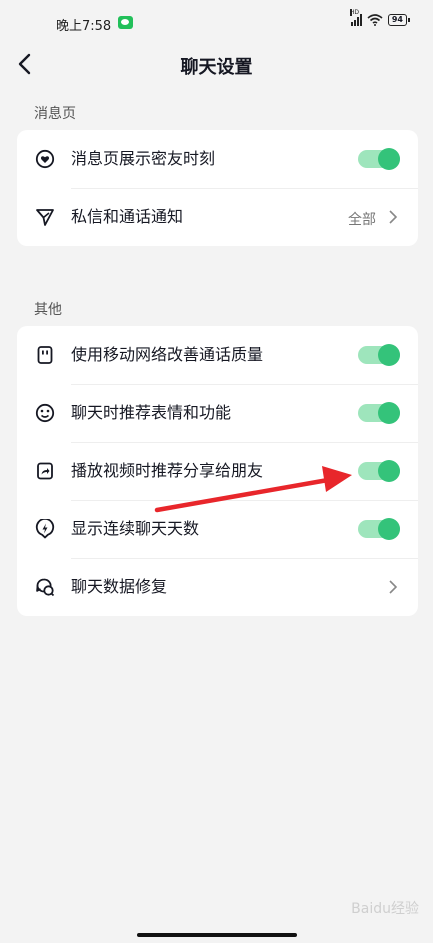 The image size is (433, 943). Describe the element at coordinates (45, 217) in the screenshot. I see `send-icon` at that location.